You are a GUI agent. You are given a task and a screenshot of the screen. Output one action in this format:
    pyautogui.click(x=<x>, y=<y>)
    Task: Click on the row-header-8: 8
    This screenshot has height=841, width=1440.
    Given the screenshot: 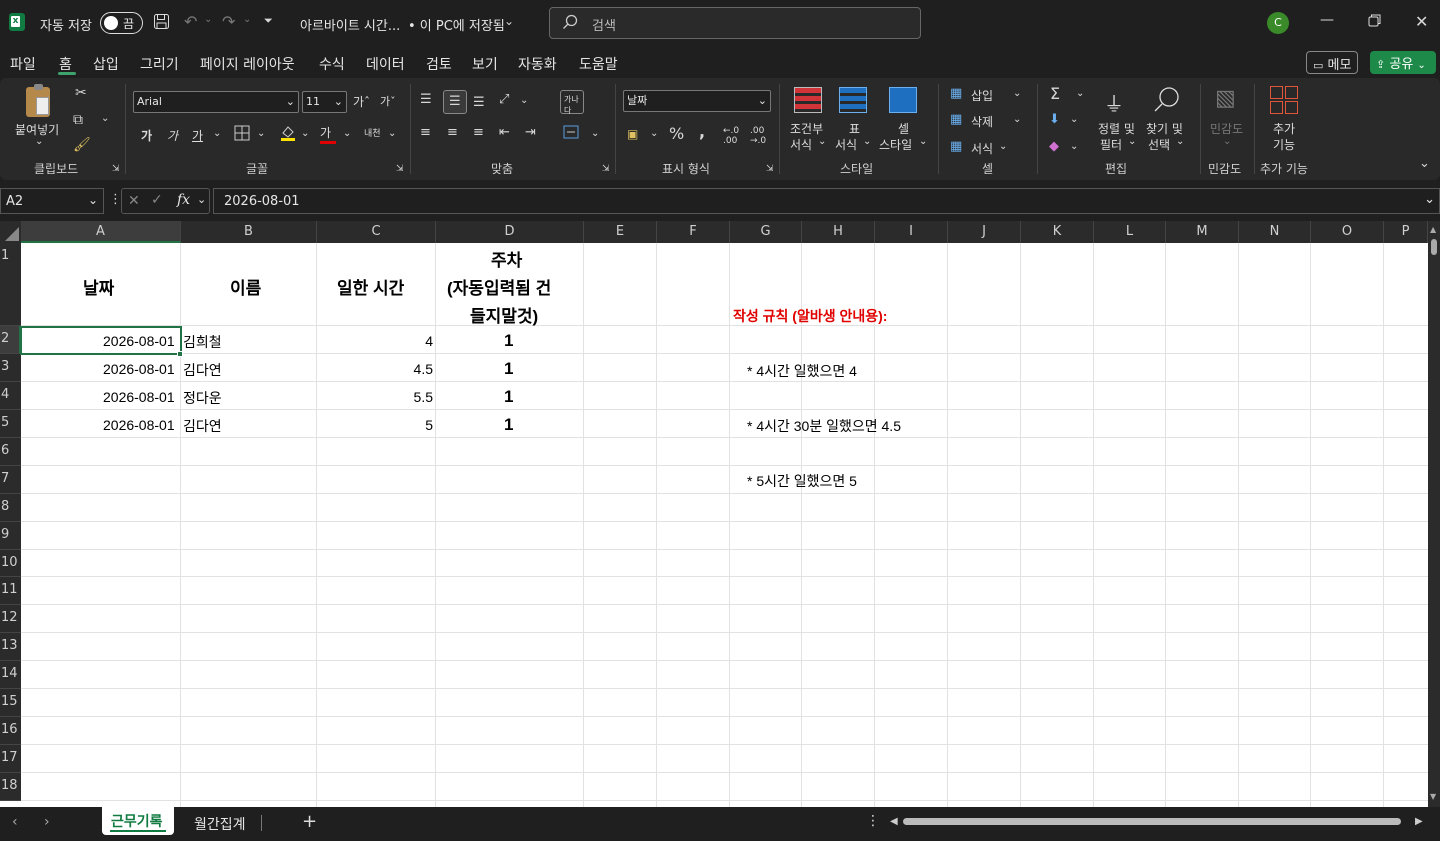 What is the action you would take?
    pyautogui.click(x=10, y=508)
    